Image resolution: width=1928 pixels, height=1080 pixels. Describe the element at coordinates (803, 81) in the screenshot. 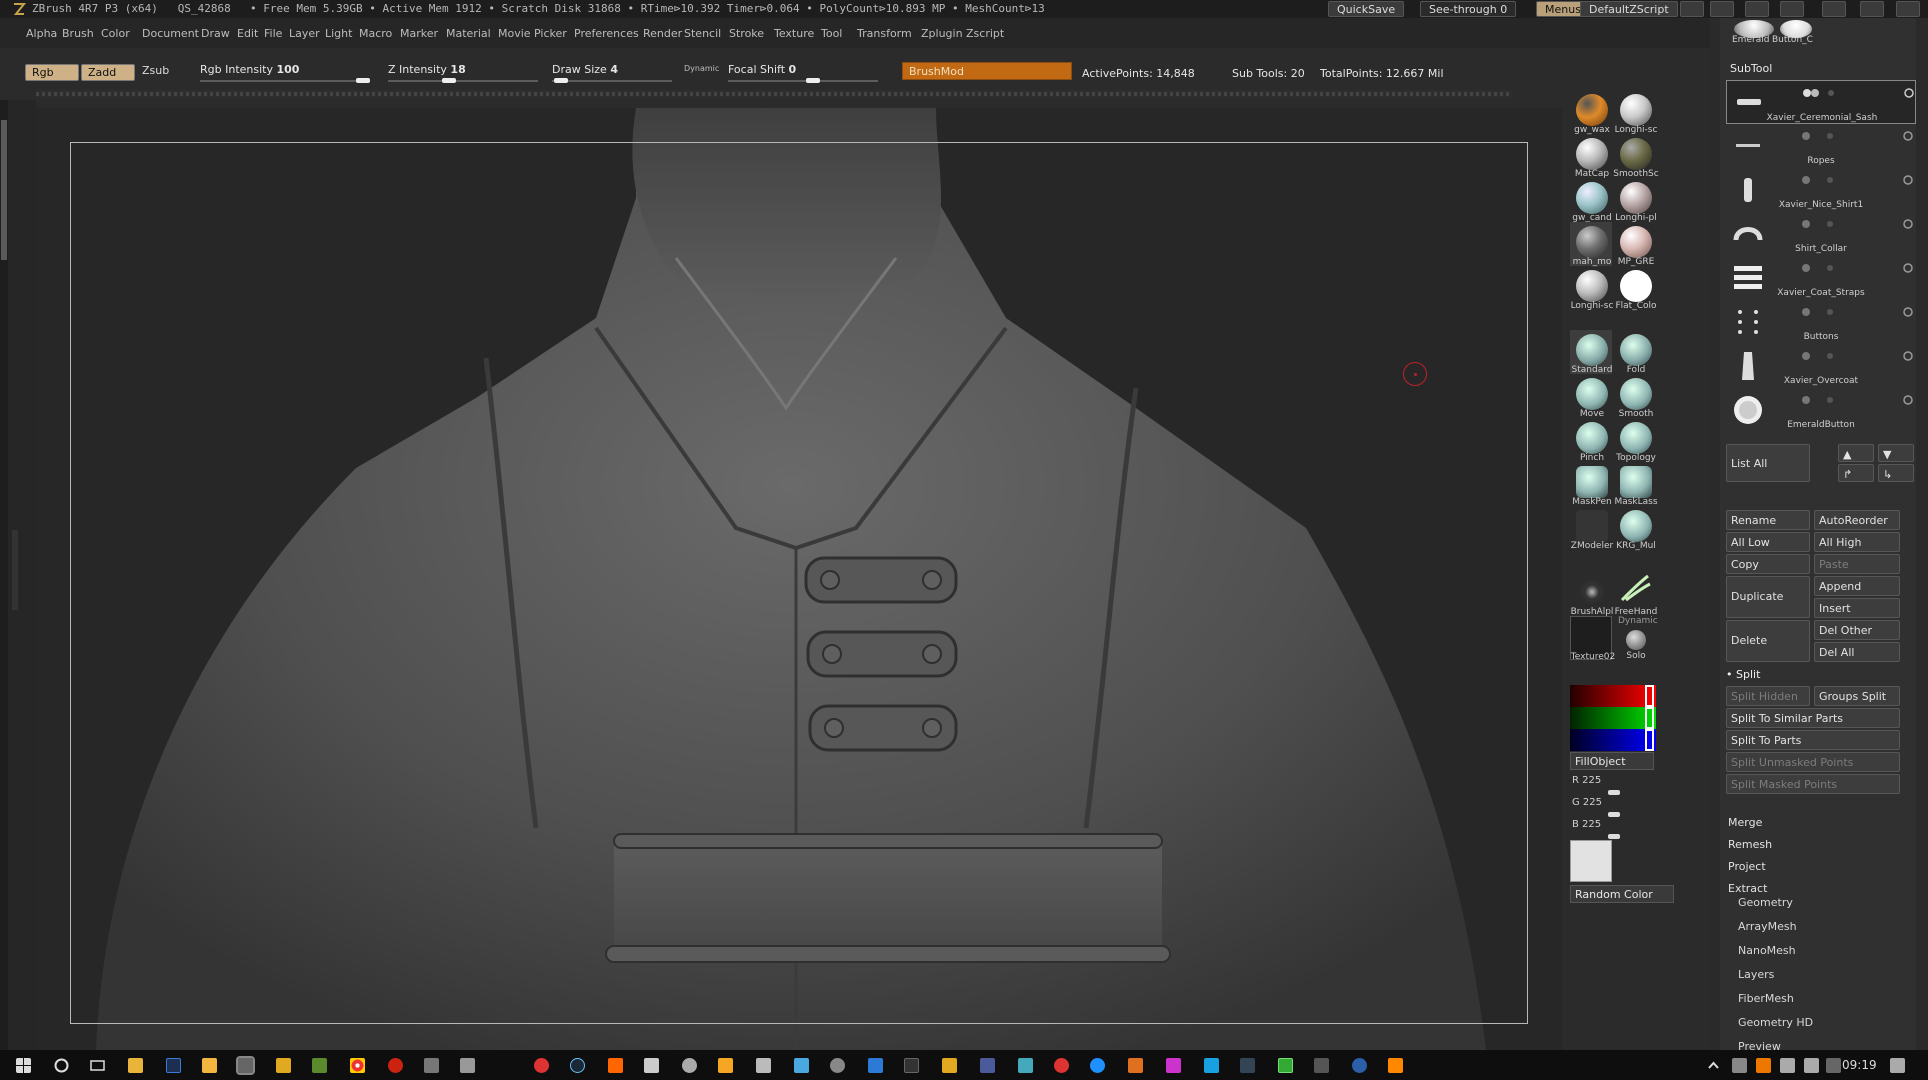

I see `focal-shift-track` at that location.